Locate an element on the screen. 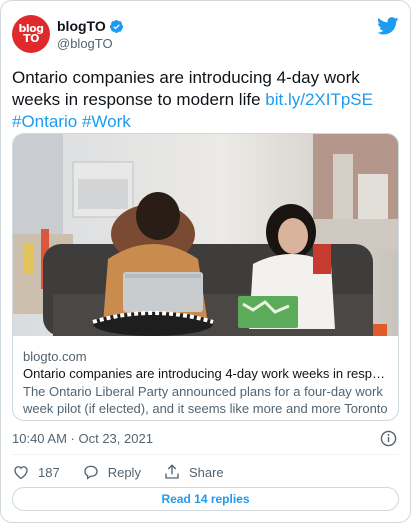  author-block: blogTO @blogTO is located at coordinates (90, 35).